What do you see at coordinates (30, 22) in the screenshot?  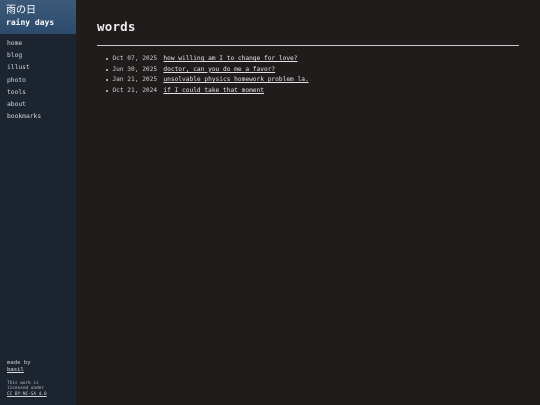 I see `site-title-english: rainy days` at bounding box center [30, 22].